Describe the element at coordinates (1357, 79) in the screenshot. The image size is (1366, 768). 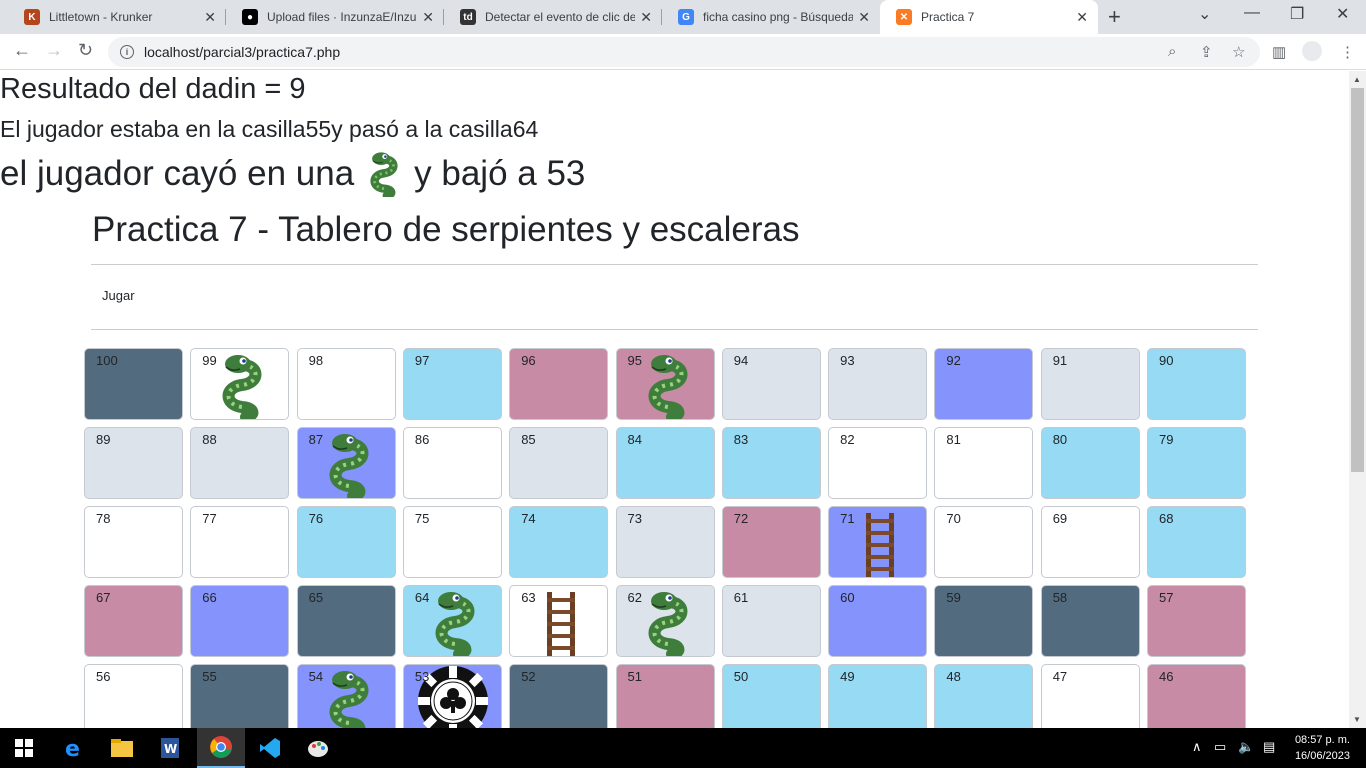
I see `scroll-up-arrow-icon: ▲` at that location.